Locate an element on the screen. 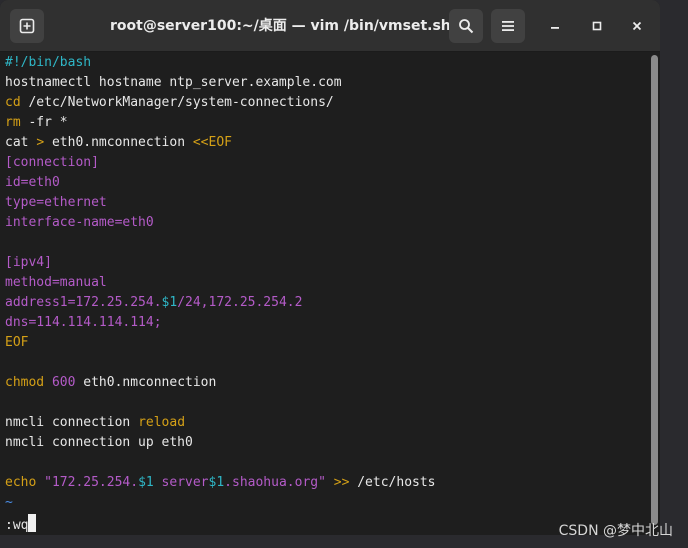 The image size is (688, 548). close-button is located at coordinates (637, 26).